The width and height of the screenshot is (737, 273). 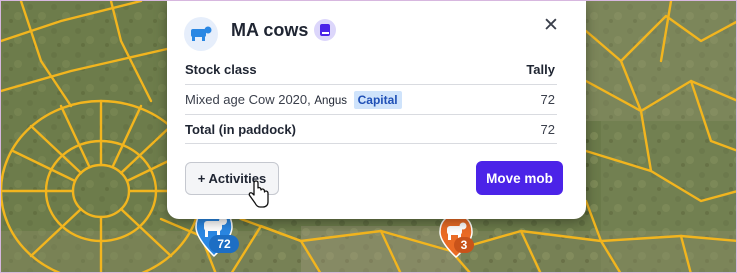 I want to click on header-stock-class: Stock class, so click(x=221, y=69).